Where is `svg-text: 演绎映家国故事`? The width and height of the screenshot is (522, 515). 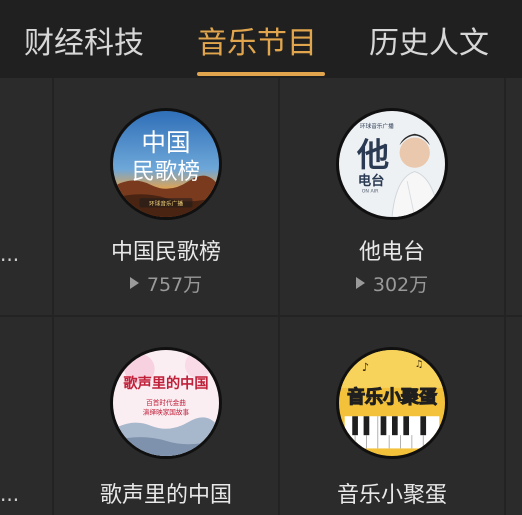 svg-text: 演绎映家国故事 is located at coordinates (166, 411).